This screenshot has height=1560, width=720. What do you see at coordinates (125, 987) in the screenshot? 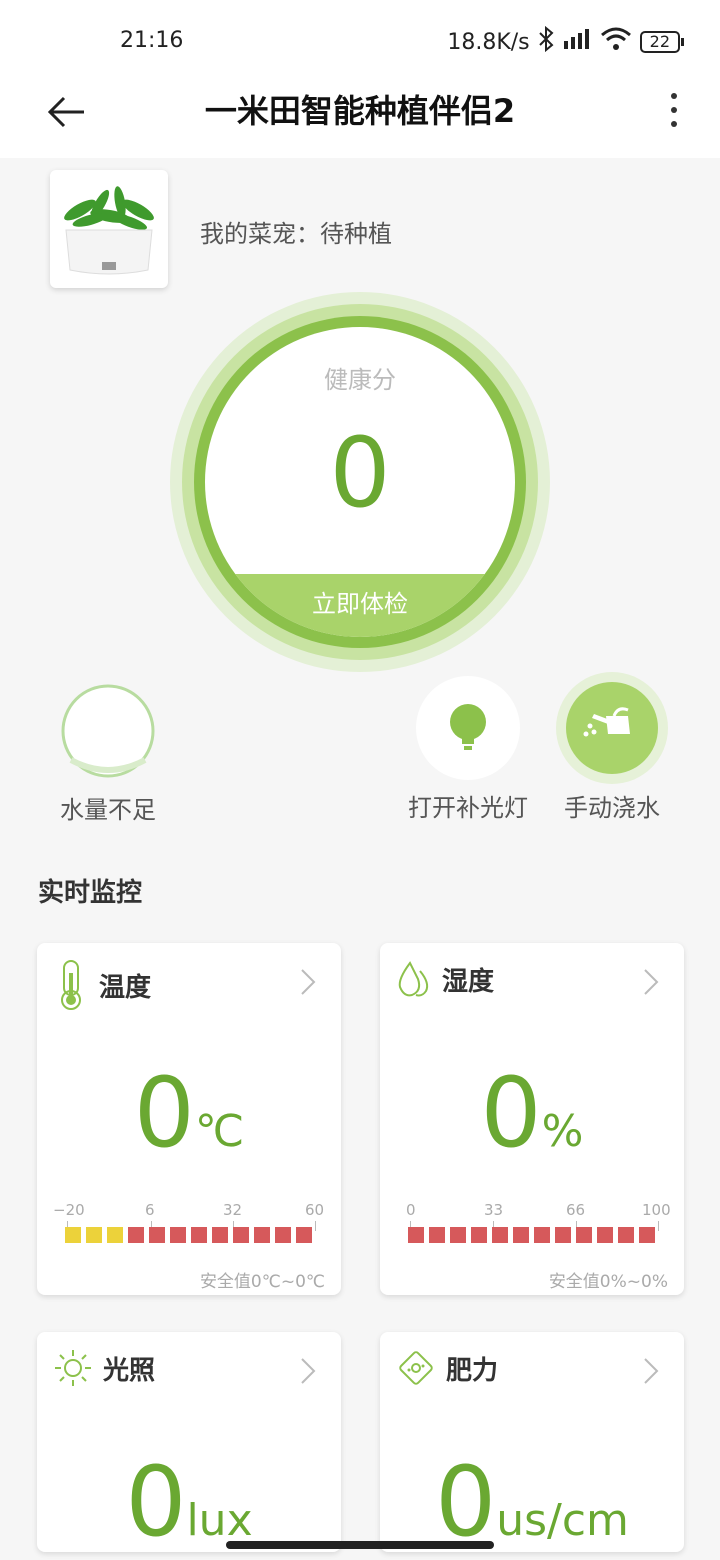
I see `temperature-label: 温度` at bounding box center [125, 987].